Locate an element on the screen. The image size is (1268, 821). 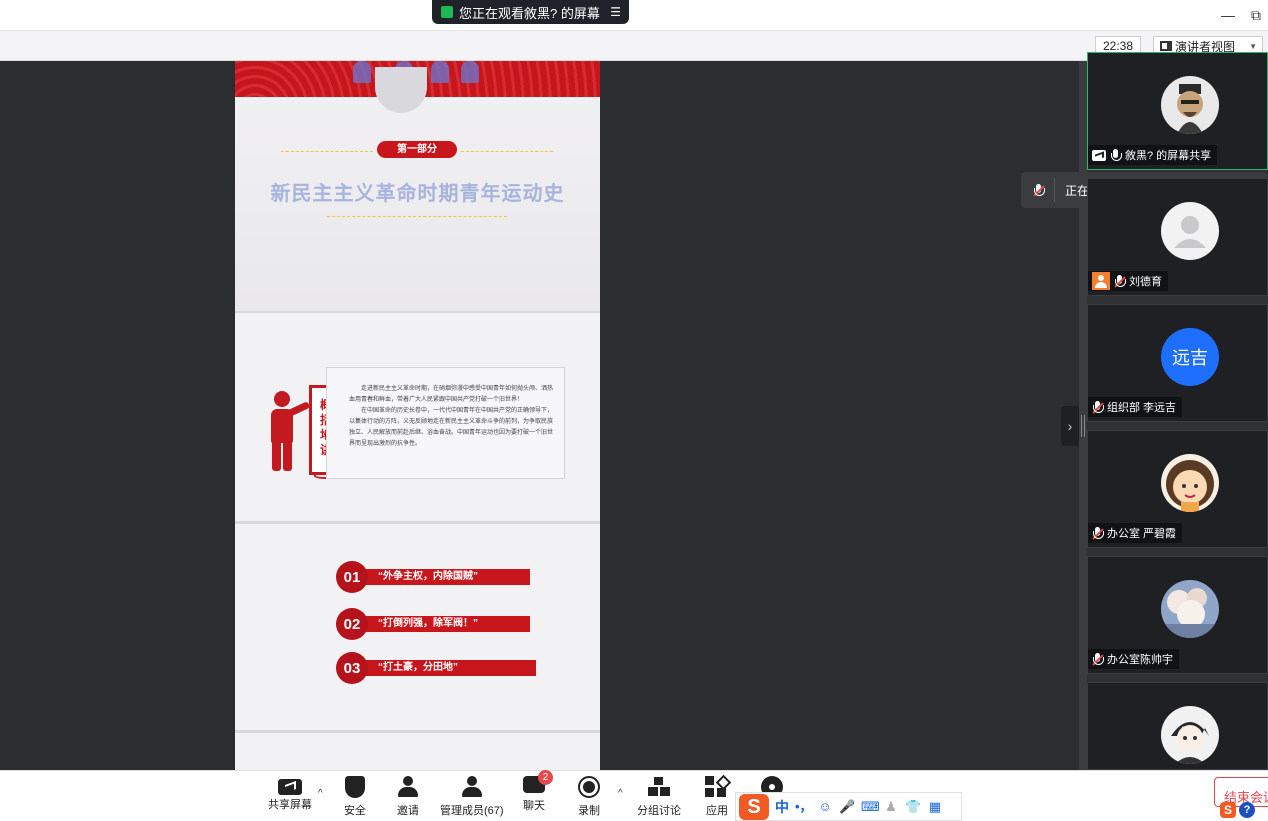
menu-icon: ☰ is located at coordinates (615, 12).